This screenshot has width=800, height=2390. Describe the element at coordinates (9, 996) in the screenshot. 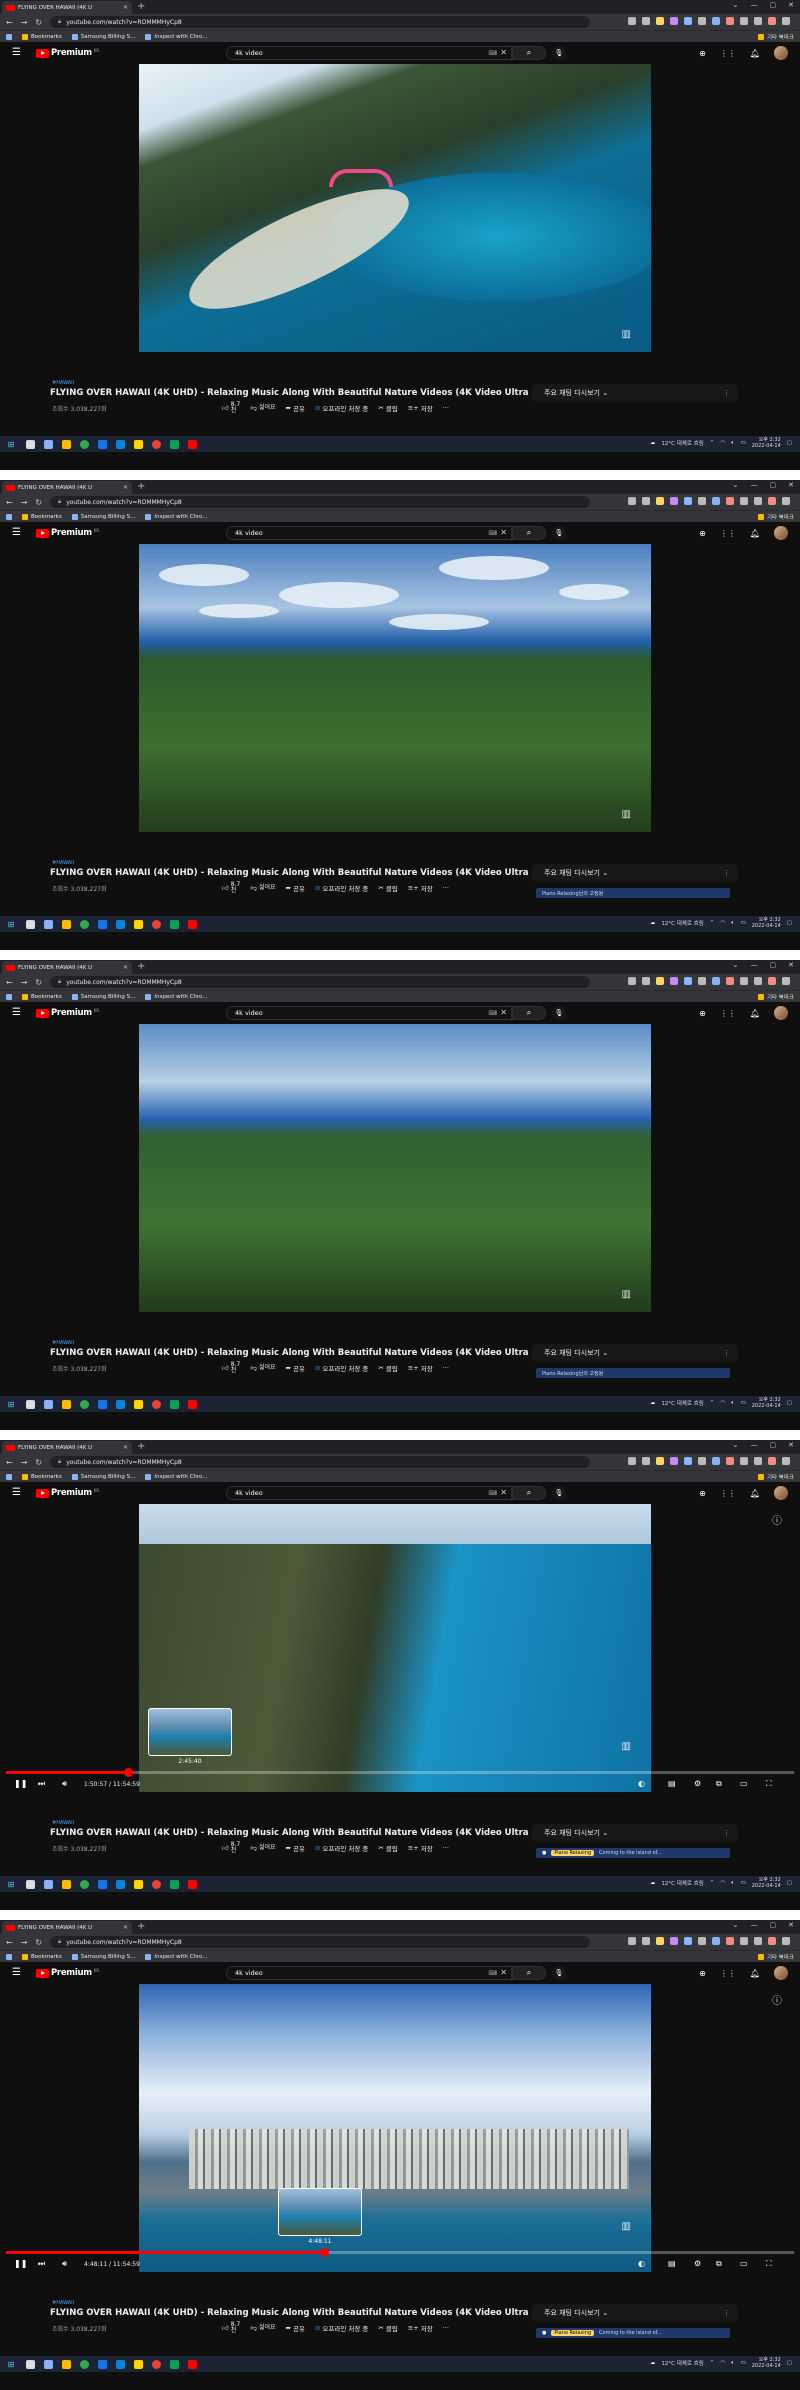

I see `apps-icon` at that location.